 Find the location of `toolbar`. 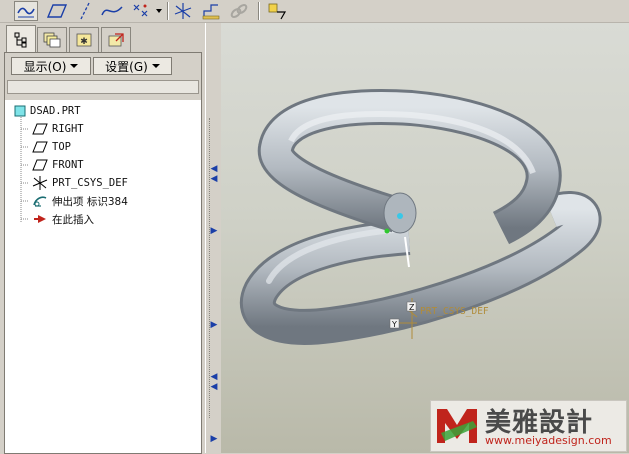

toolbar is located at coordinates (314, 11).